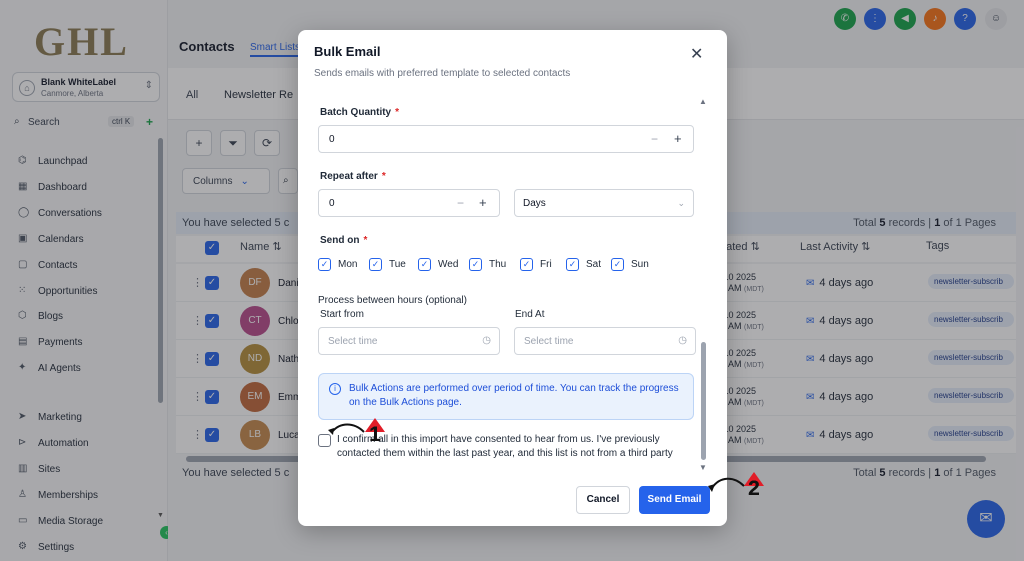 The height and width of the screenshot is (561, 1024). What do you see at coordinates (594, 264) in the screenshot?
I see `day-label: Sat` at bounding box center [594, 264].